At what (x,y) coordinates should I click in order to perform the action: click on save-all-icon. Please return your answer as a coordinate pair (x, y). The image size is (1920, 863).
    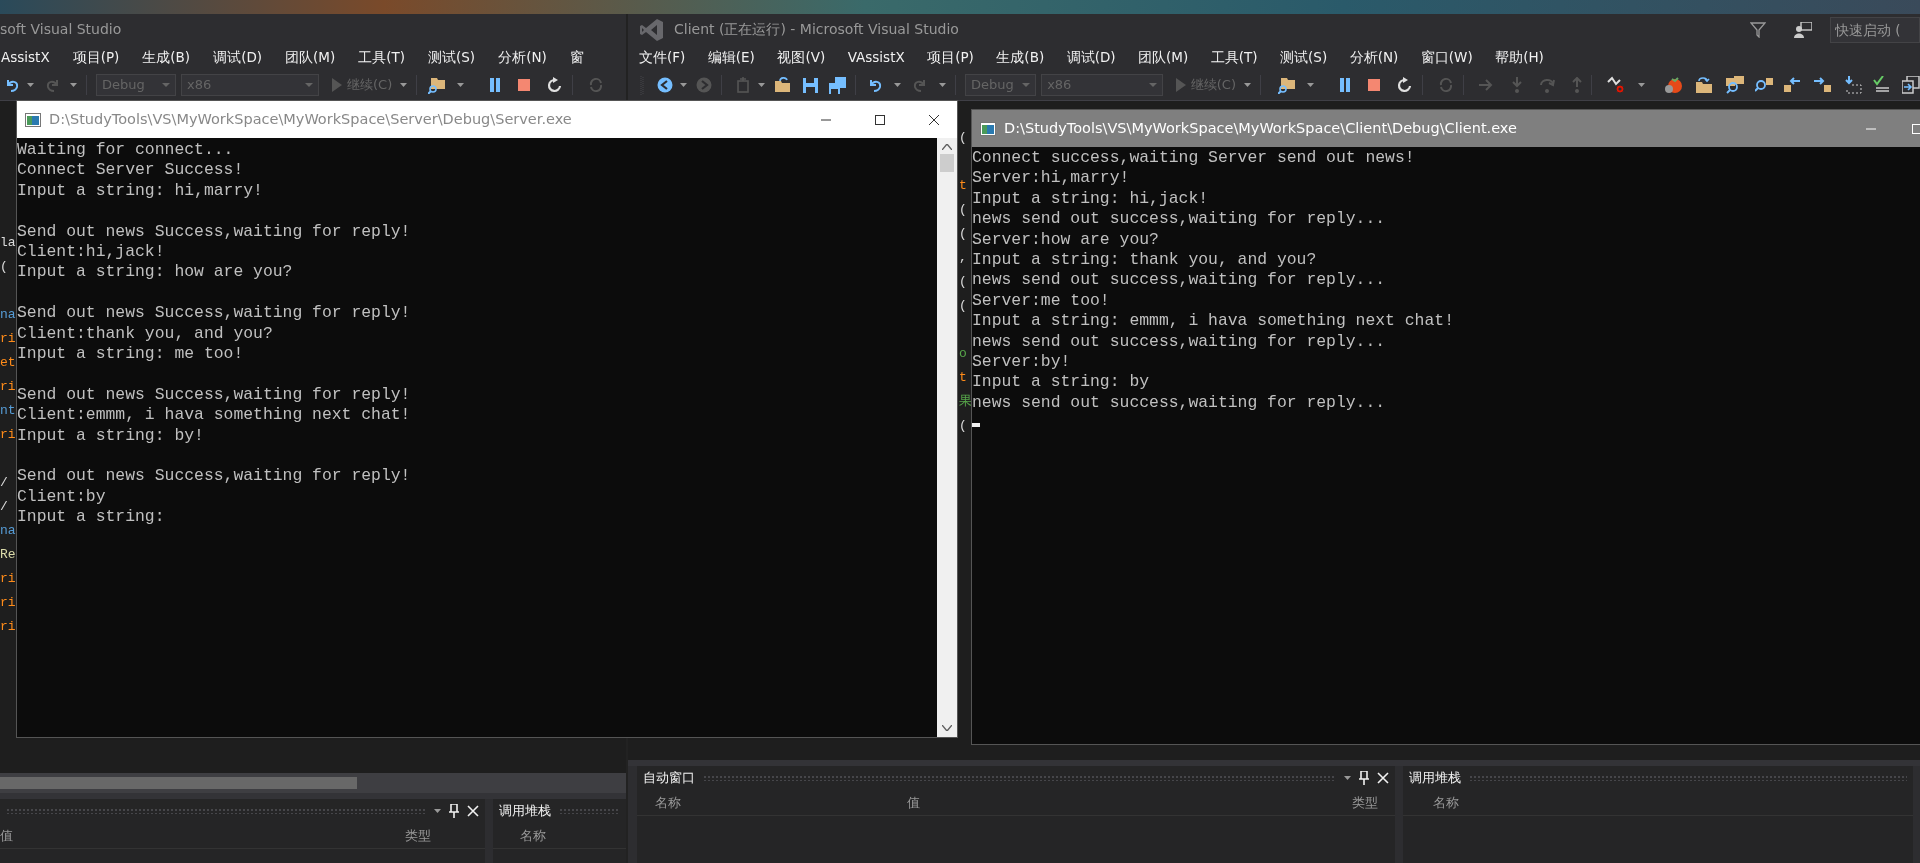
    Looking at the image, I should click on (837, 85).